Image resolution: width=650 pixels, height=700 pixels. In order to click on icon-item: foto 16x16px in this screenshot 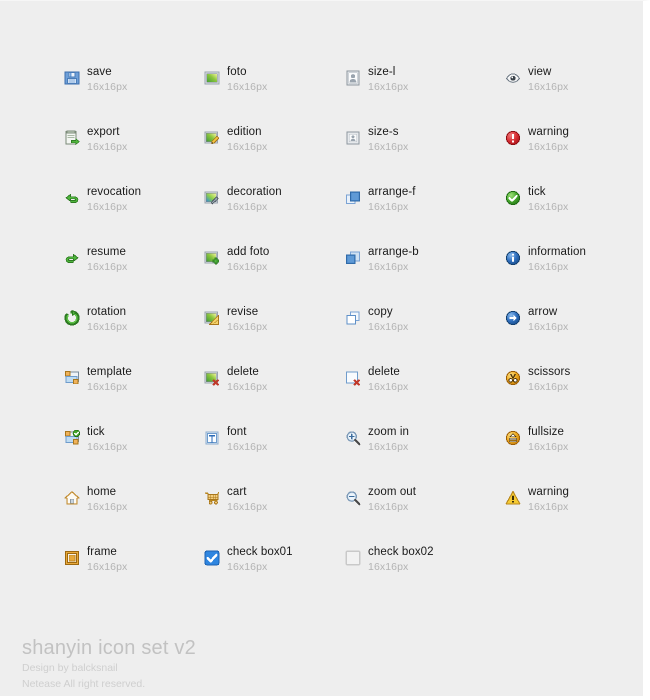, I will do `click(236, 79)`.